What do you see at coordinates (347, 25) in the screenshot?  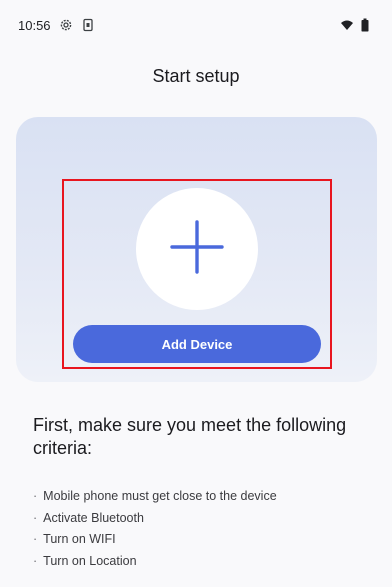 I see `wifi-icon` at bounding box center [347, 25].